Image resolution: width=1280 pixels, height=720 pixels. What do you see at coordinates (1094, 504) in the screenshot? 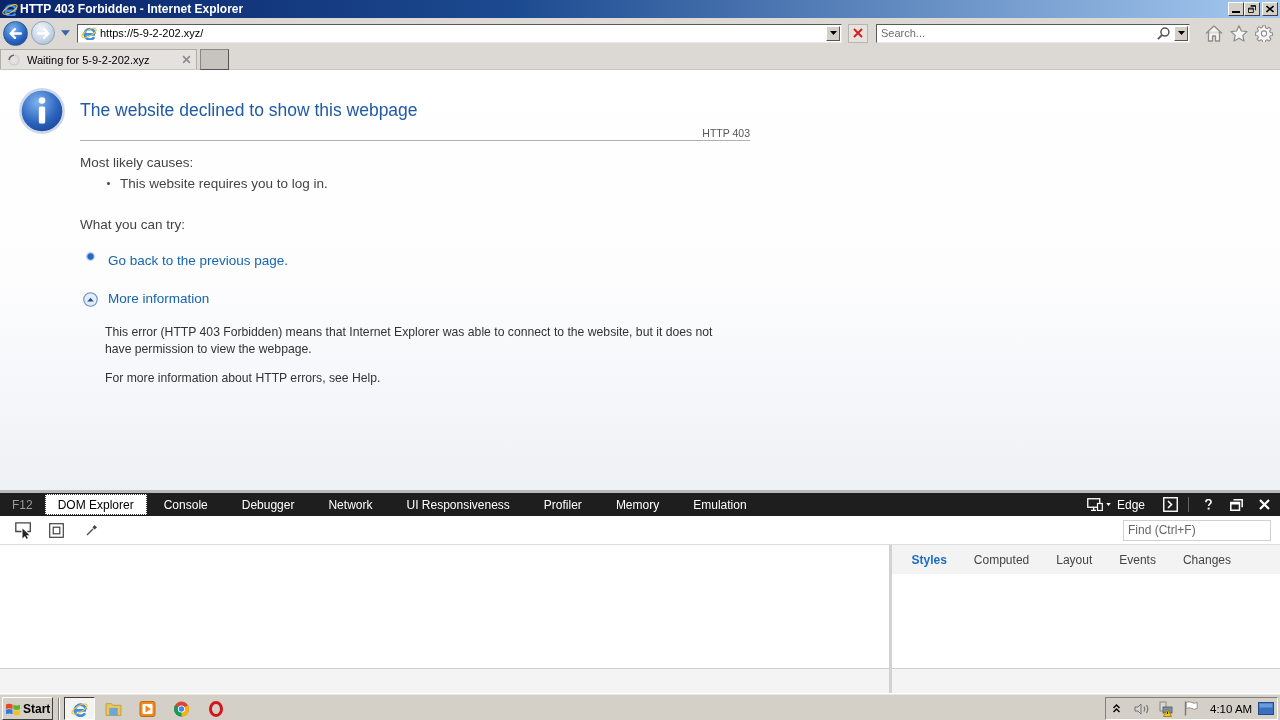
I see `monitor-icon` at bounding box center [1094, 504].